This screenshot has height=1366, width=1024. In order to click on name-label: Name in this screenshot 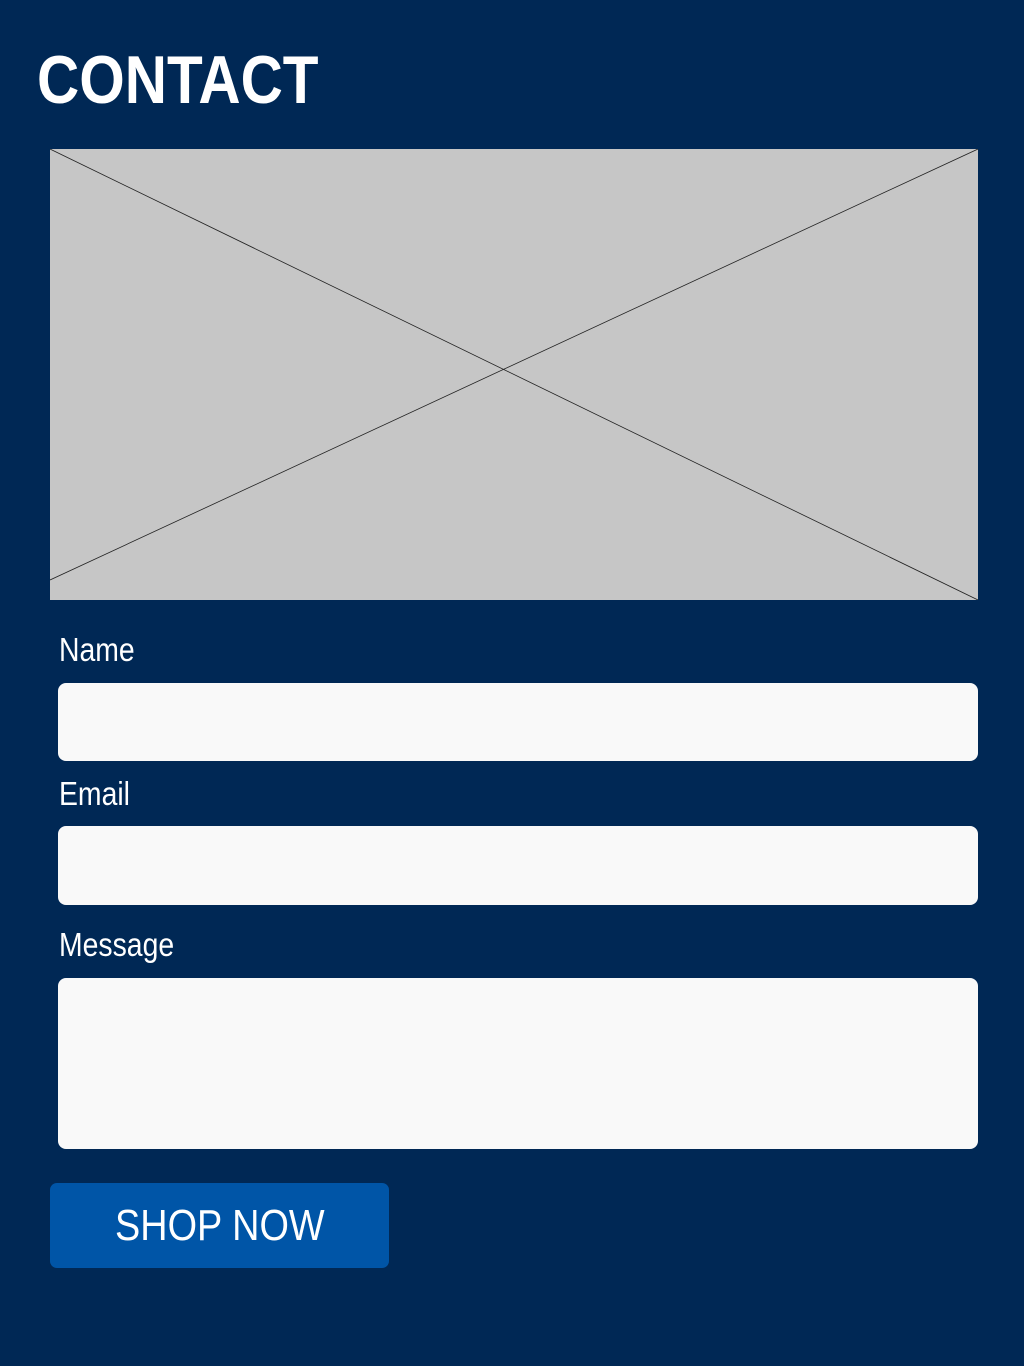, I will do `click(97, 649)`.